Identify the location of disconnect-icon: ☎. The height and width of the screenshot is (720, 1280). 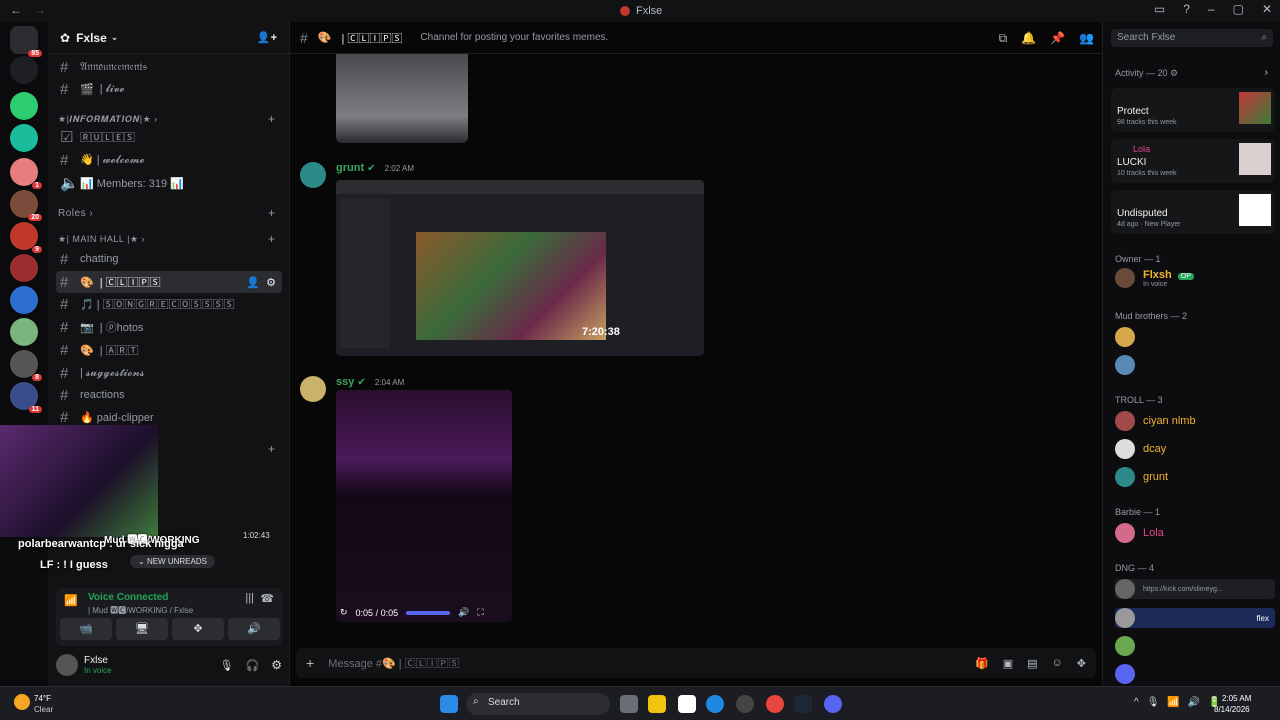
(267, 598).